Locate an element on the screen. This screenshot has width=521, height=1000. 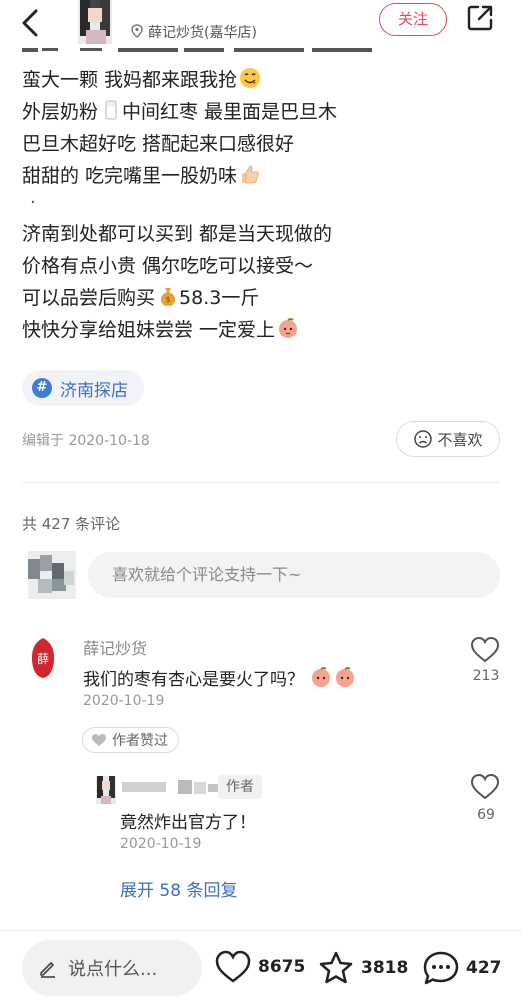
replier-avatar is located at coordinates (106, 790).